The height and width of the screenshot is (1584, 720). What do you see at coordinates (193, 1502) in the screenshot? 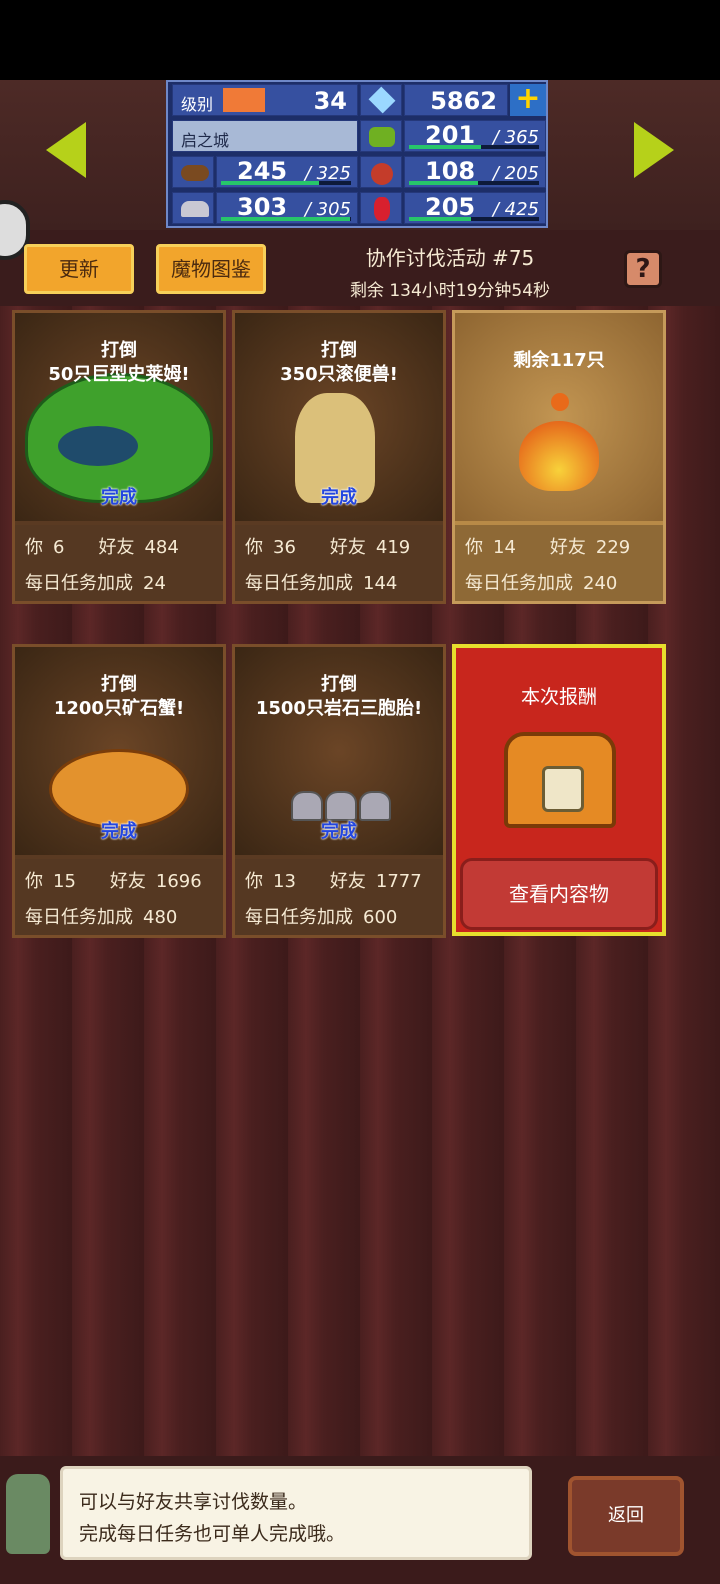
I see `tip-line-1: 可以与好友共享讨伐数量。` at bounding box center [193, 1502].